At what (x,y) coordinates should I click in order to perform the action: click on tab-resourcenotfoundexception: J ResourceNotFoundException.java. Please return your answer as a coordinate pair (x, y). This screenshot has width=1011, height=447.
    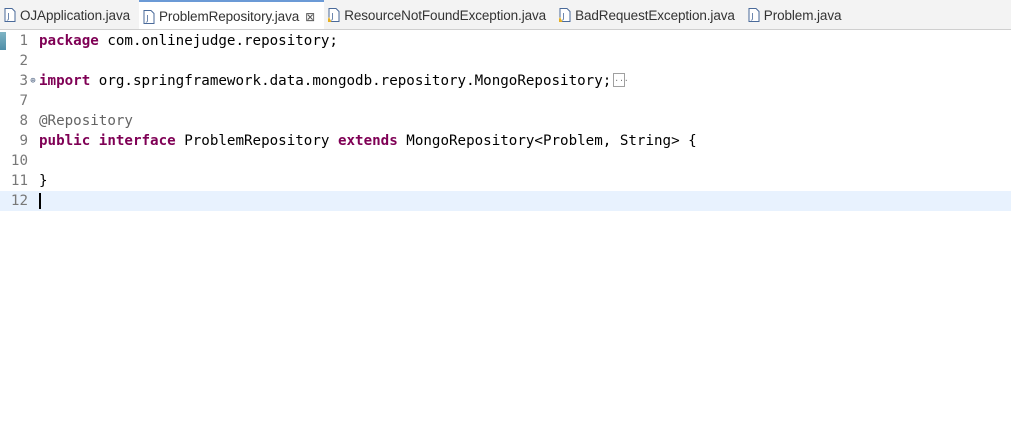
    Looking at the image, I should click on (439, 14).